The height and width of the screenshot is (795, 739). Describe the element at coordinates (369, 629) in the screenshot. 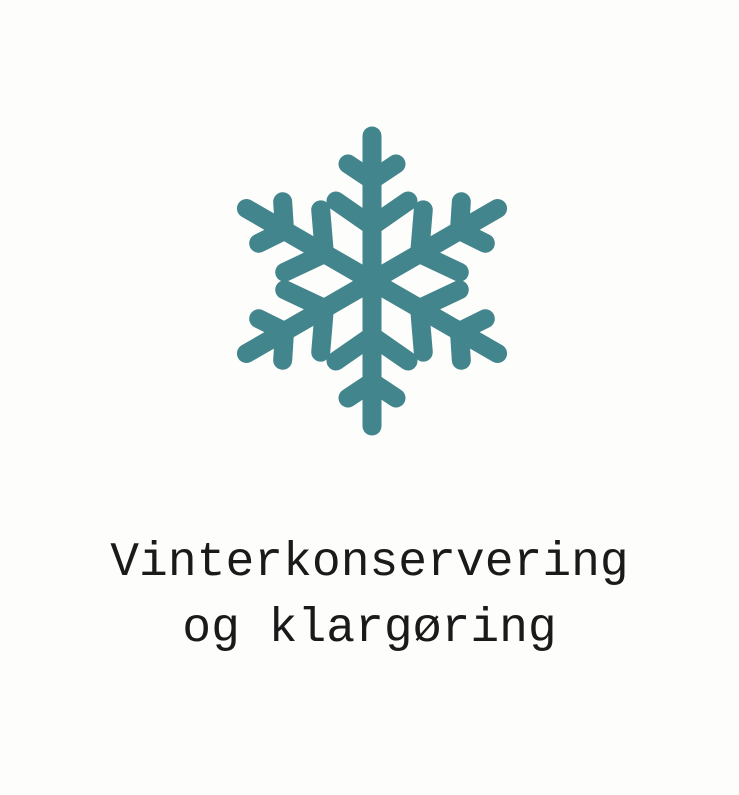

I see `title-line-2: og klargøring` at that location.